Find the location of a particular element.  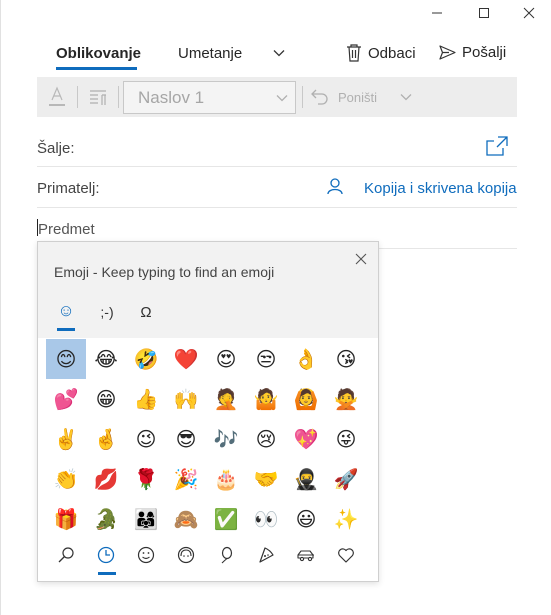

discard-label: Odbaci is located at coordinates (392, 53).